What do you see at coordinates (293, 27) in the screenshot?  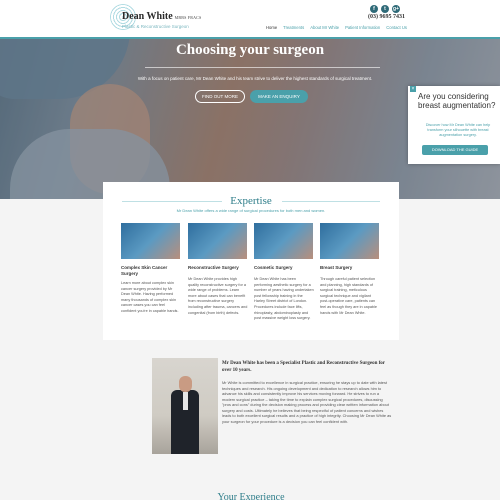 I see `nav-treatments: Treatments` at bounding box center [293, 27].